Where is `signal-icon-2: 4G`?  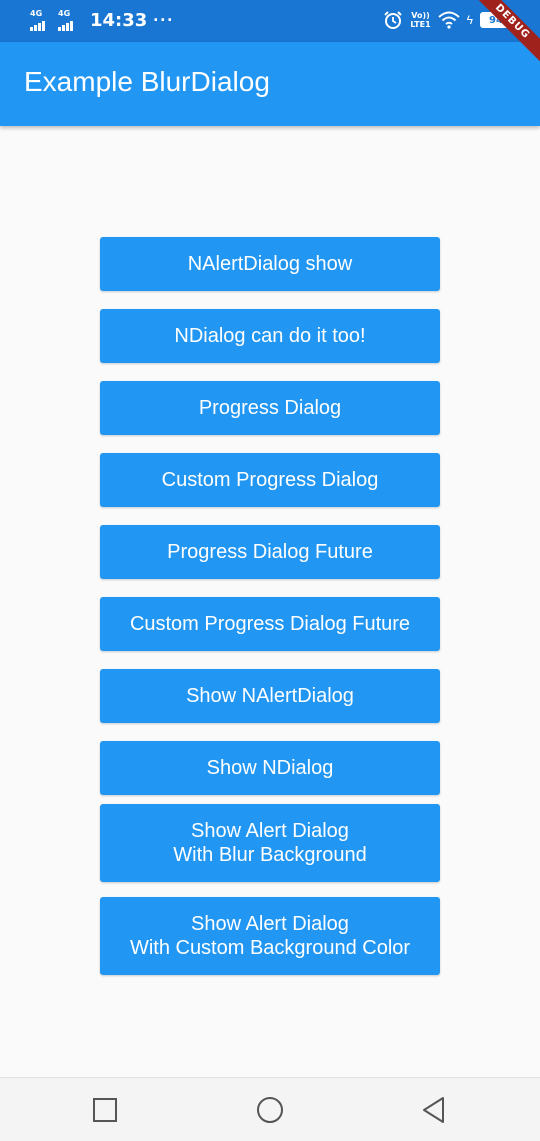 signal-icon-2: 4G is located at coordinates (69, 19).